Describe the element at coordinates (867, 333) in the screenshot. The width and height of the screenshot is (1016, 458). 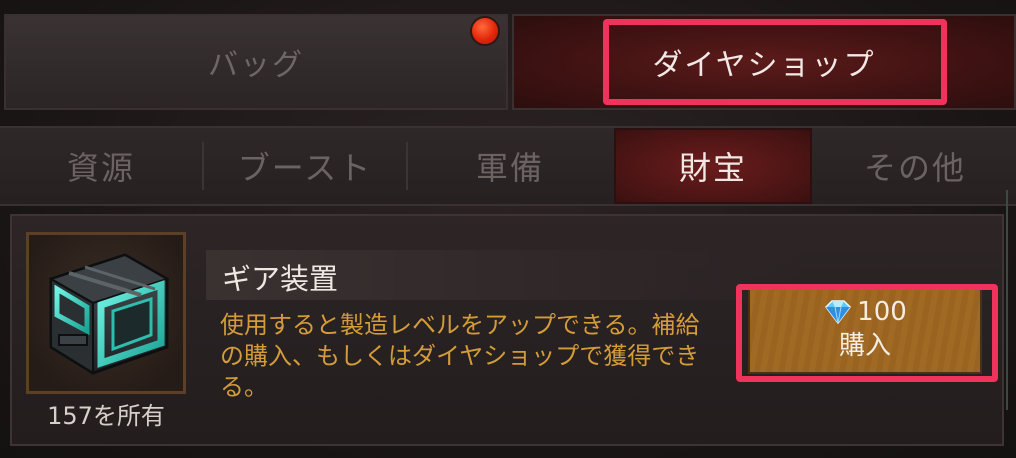
I see `highlight-box-buy-button` at that location.